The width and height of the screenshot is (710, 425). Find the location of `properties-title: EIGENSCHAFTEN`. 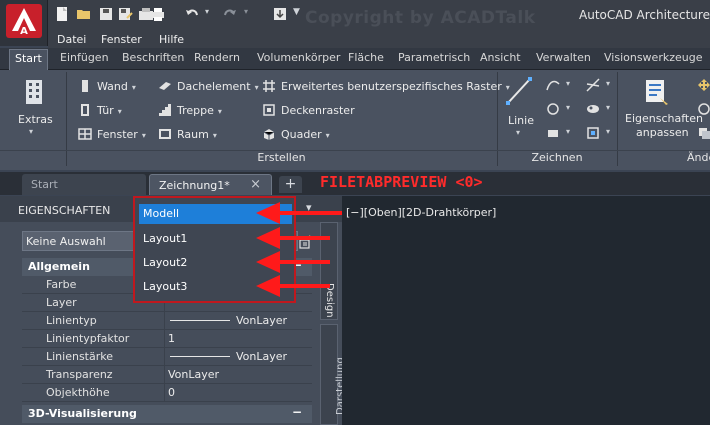

properties-title: EIGENSCHAFTEN is located at coordinates (64, 210).